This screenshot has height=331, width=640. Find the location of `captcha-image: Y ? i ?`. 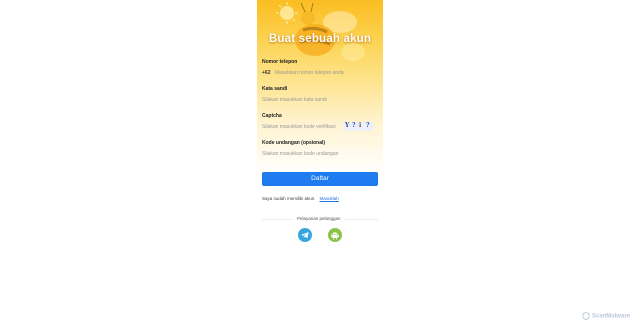

captcha-image: Y ? i ? is located at coordinates (358, 126).